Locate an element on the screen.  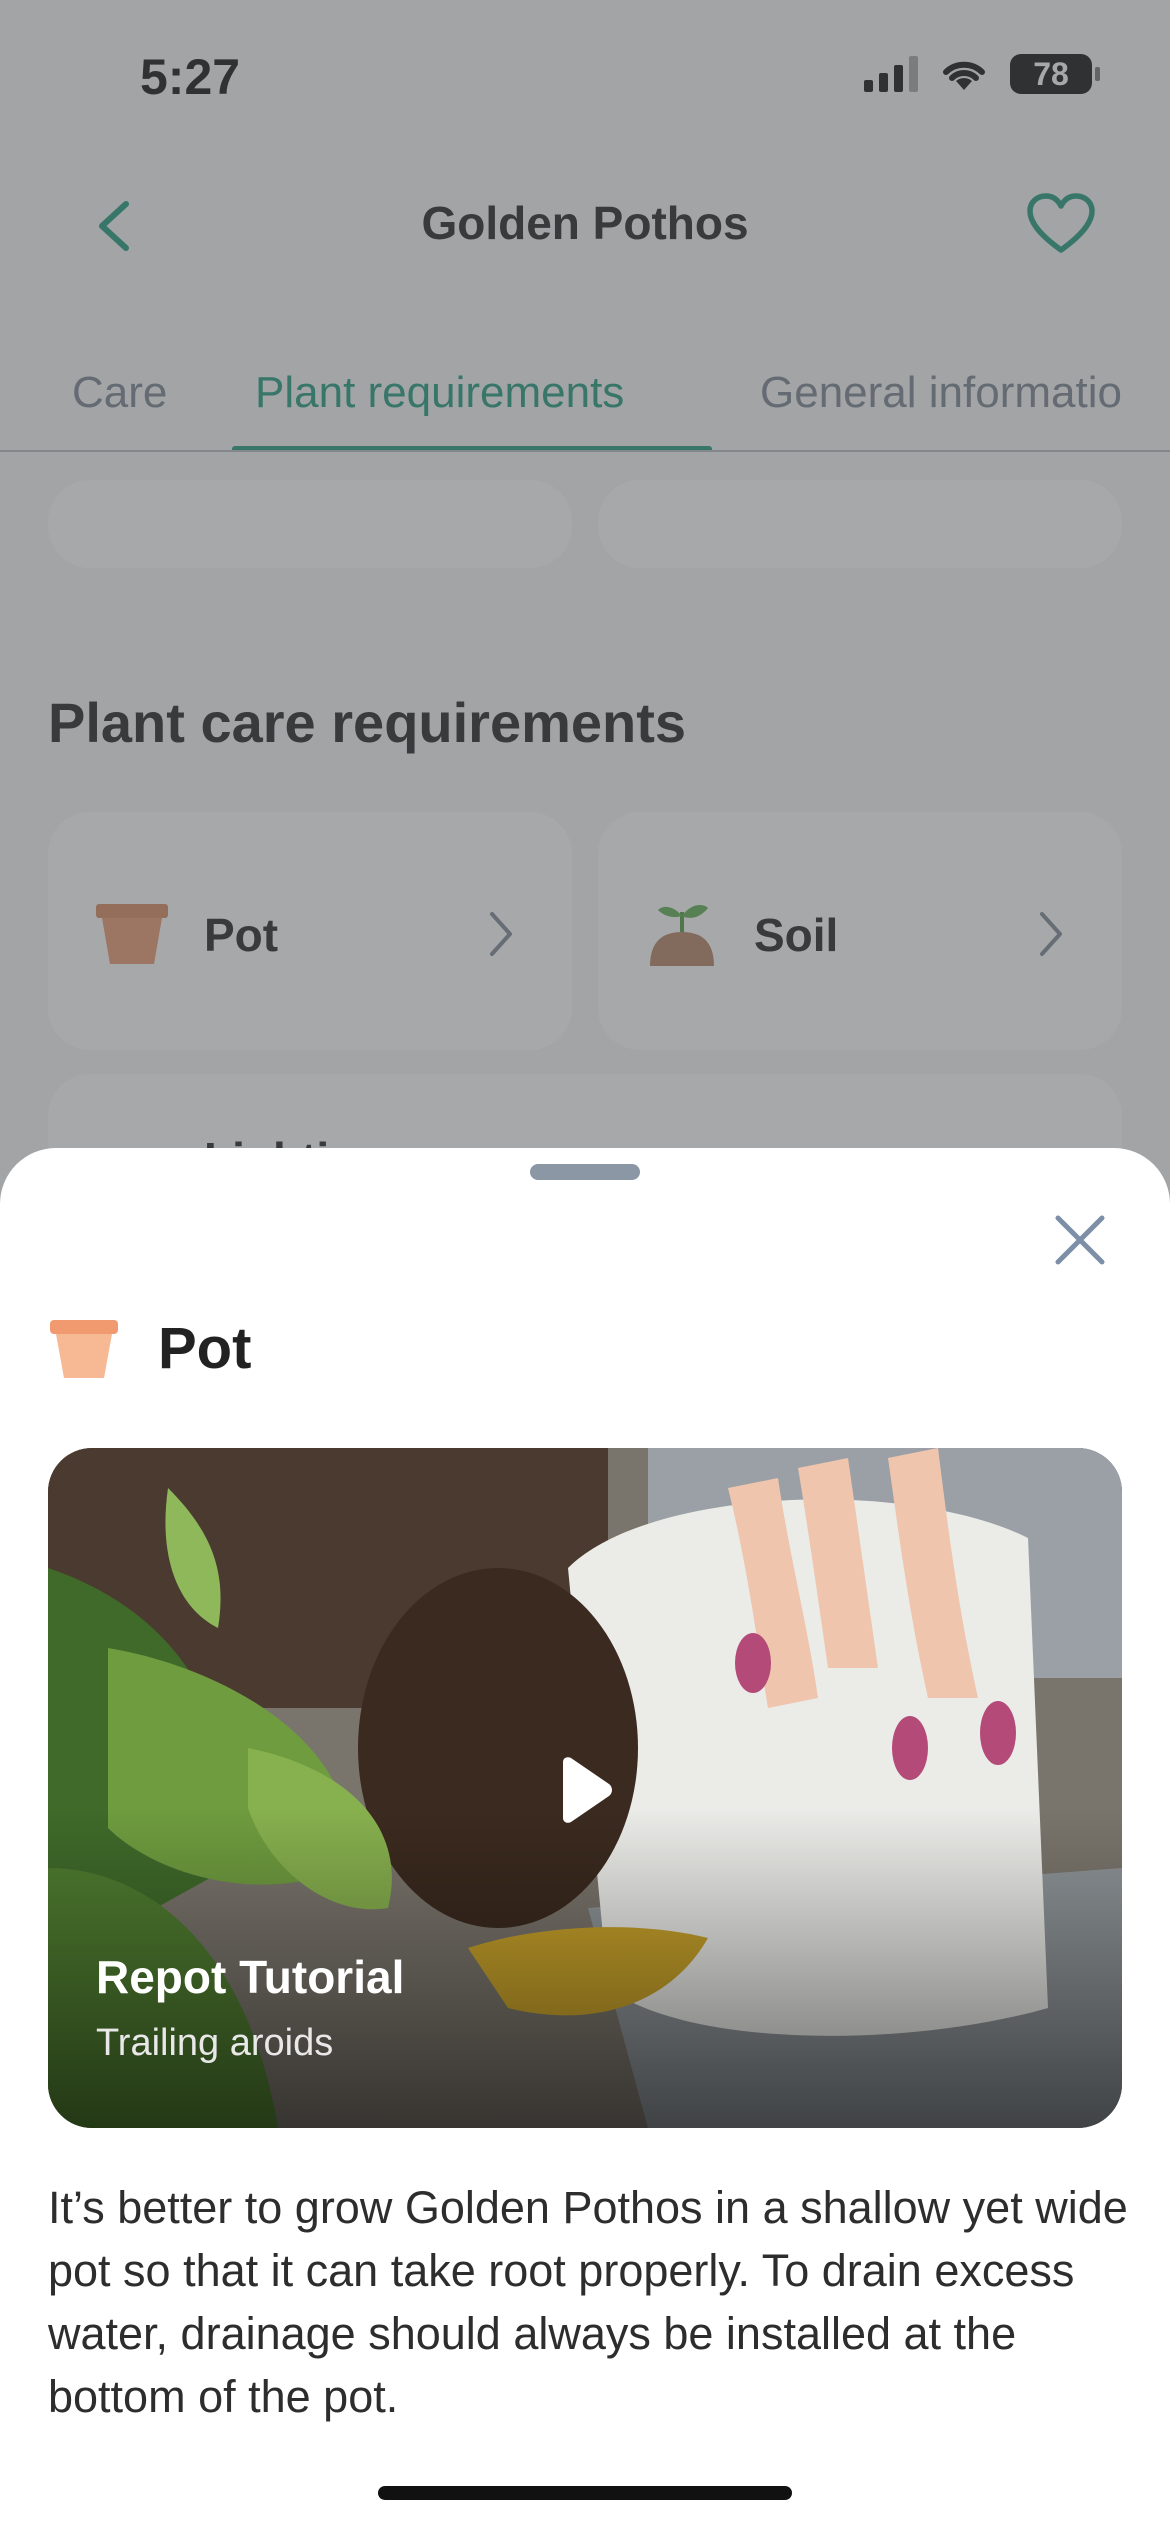
close-icon is located at coordinates (1080, 1240).